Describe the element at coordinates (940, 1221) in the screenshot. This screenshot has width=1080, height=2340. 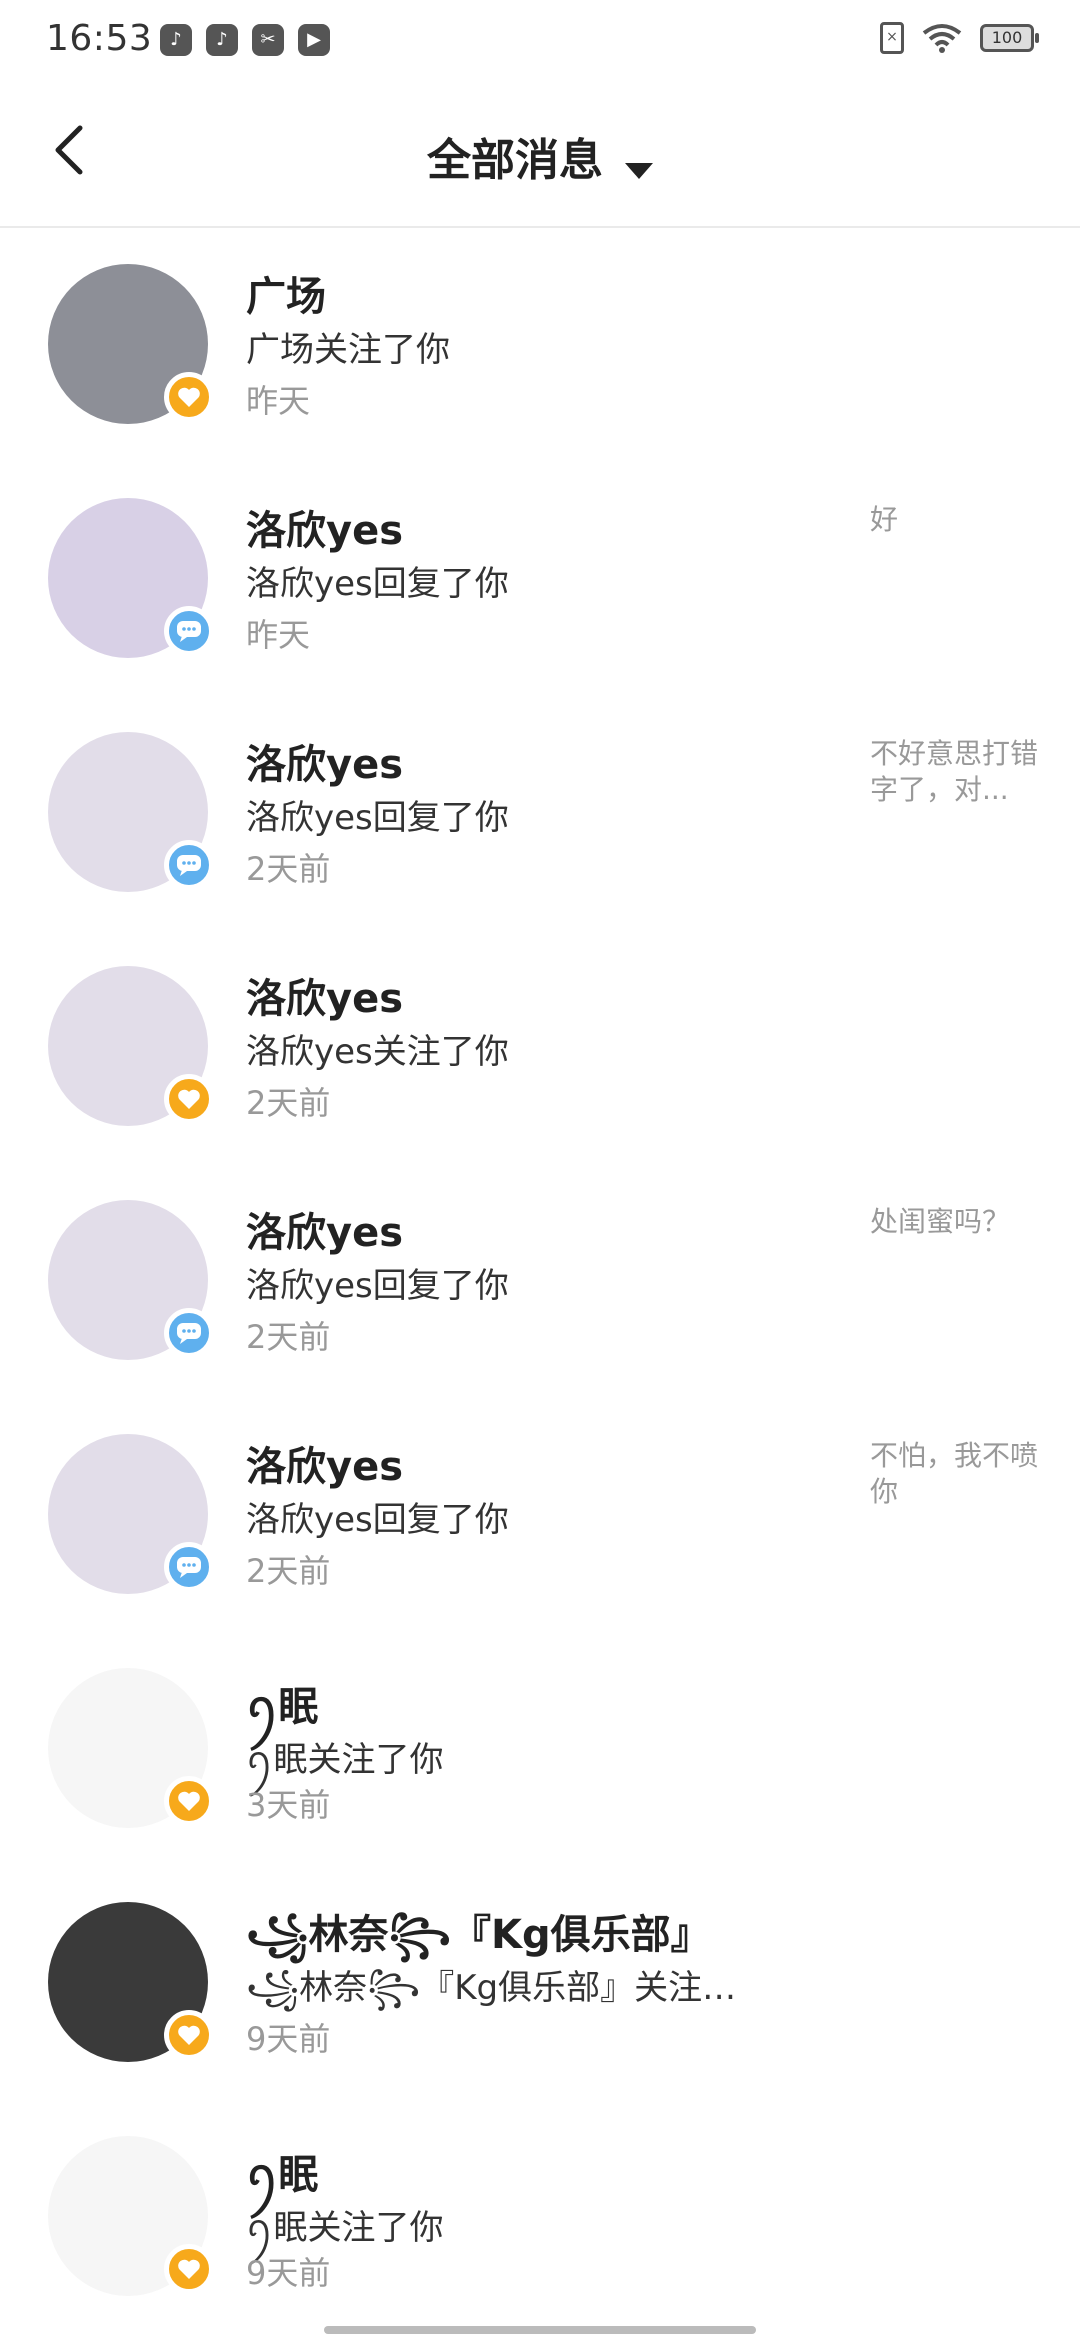
I see `reply-preview: 处闺蜜吗？` at that location.